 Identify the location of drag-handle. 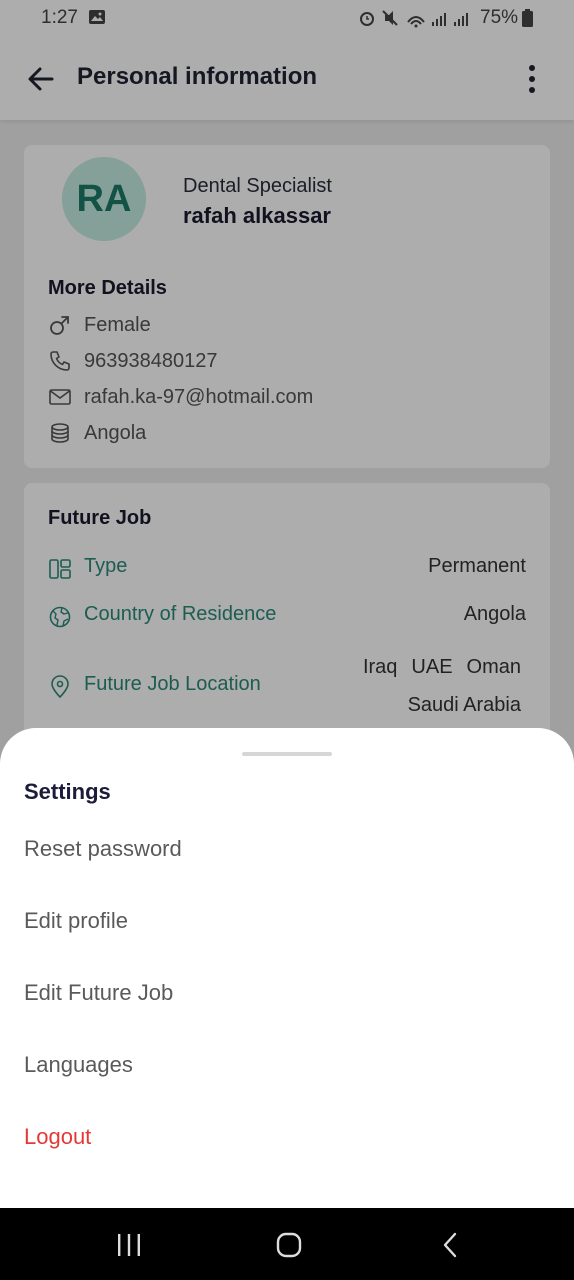
(287, 754).